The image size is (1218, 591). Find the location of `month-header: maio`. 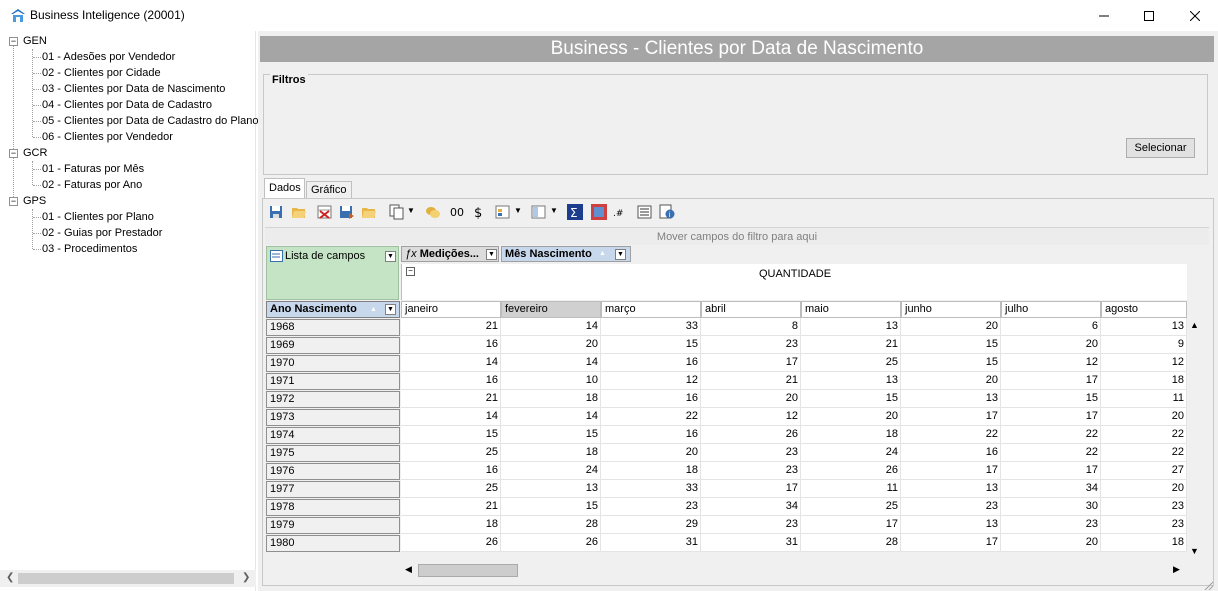

month-header: maio is located at coordinates (851, 309).